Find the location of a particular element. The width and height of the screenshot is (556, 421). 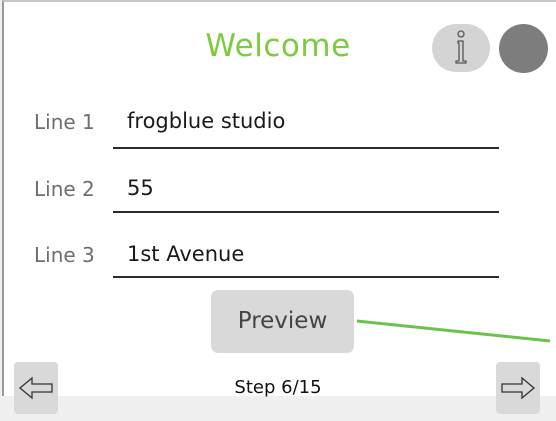

line-2-underline is located at coordinates (306, 212).